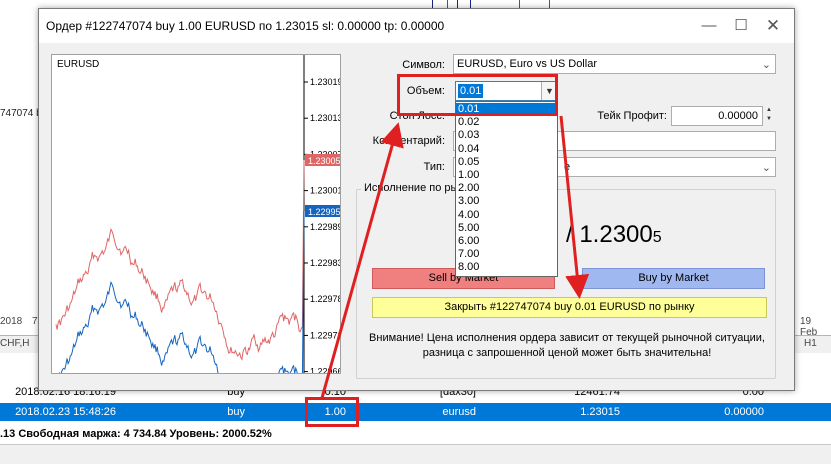  I want to click on volume-option: 4.00, so click(506, 215).